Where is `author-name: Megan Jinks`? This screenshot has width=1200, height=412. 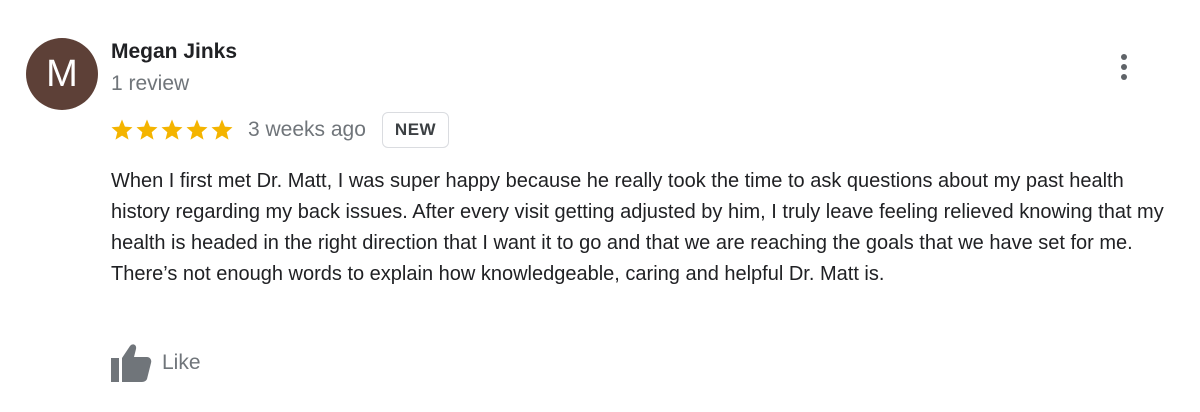
author-name: Megan Jinks is located at coordinates (174, 52).